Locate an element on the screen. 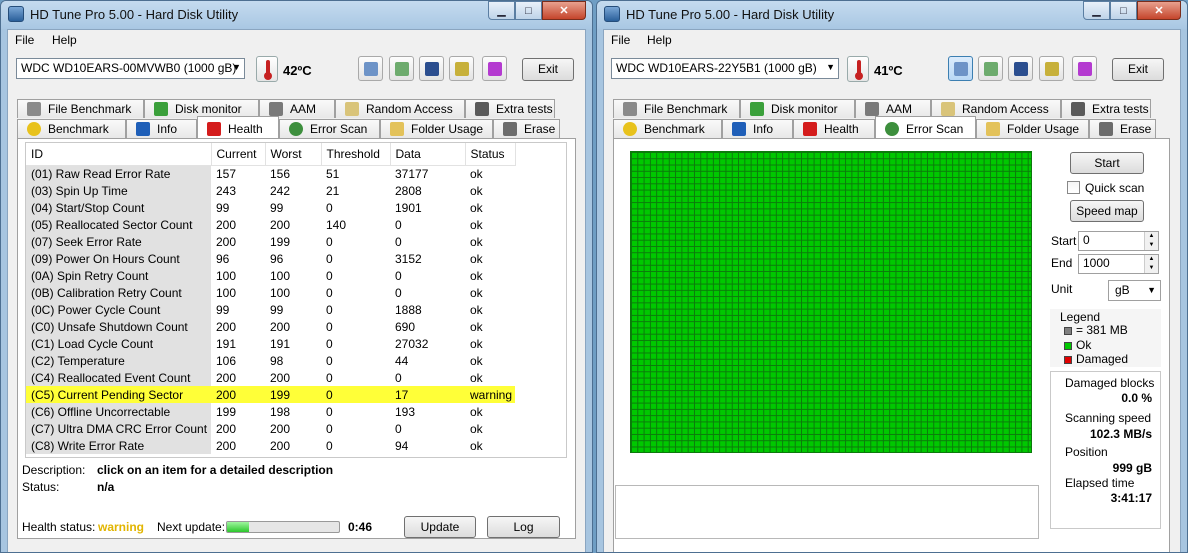 This screenshot has height=553, width=1188. table-row: (04) Start/Stop Count 99 99 0 1901 ok is located at coordinates (270, 207).